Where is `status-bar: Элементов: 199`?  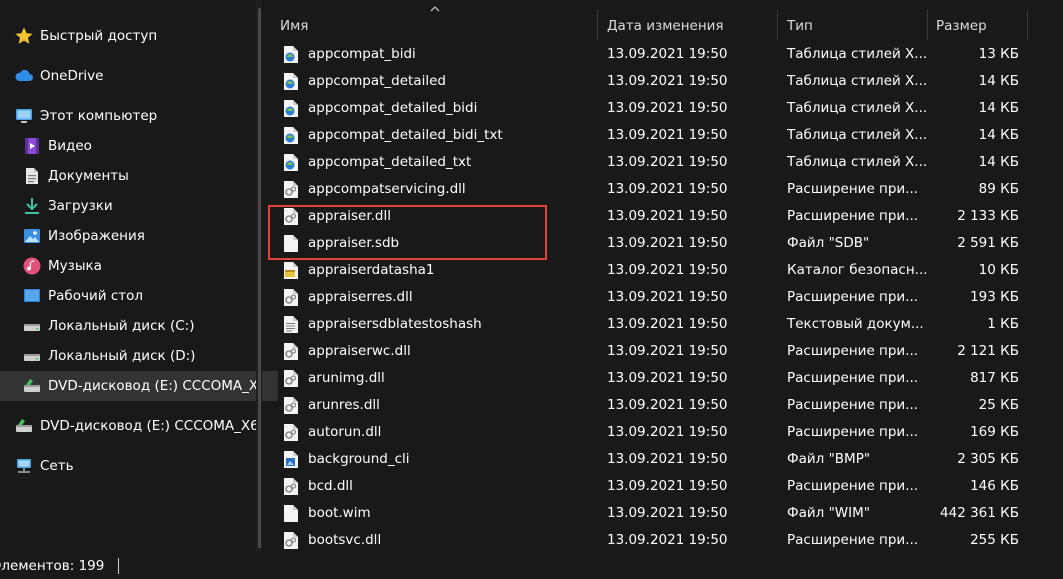 status-bar: Элементов: 199 is located at coordinates (531, 566).